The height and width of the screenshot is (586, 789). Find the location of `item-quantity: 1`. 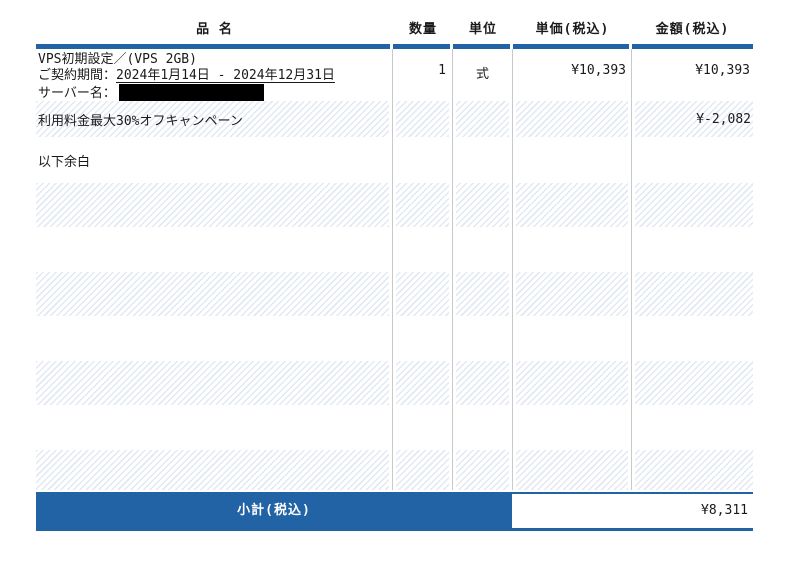

item-quantity: 1 is located at coordinates (423, 75).